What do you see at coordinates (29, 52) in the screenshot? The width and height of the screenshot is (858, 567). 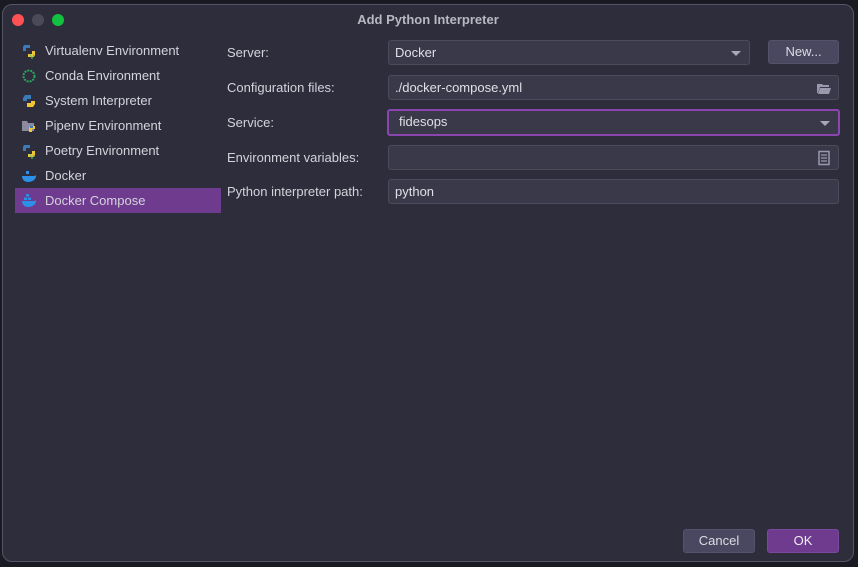 I see `python-virtualenv-icon: v` at bounding box center [29, 52].